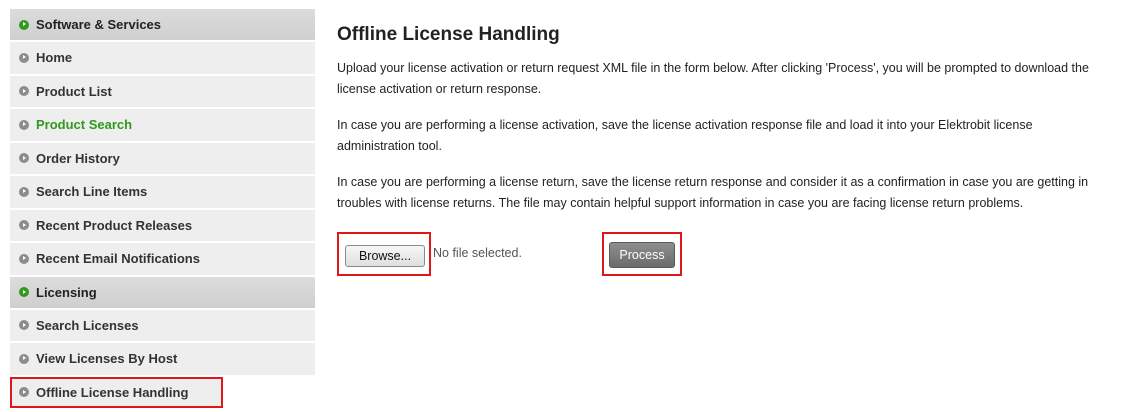 The image size is (1126, 412). What do you see at coordinates (84, 125) in the screenshot?
I see `sidebar-item-label: Product Search` at bounding box center [84, 125].